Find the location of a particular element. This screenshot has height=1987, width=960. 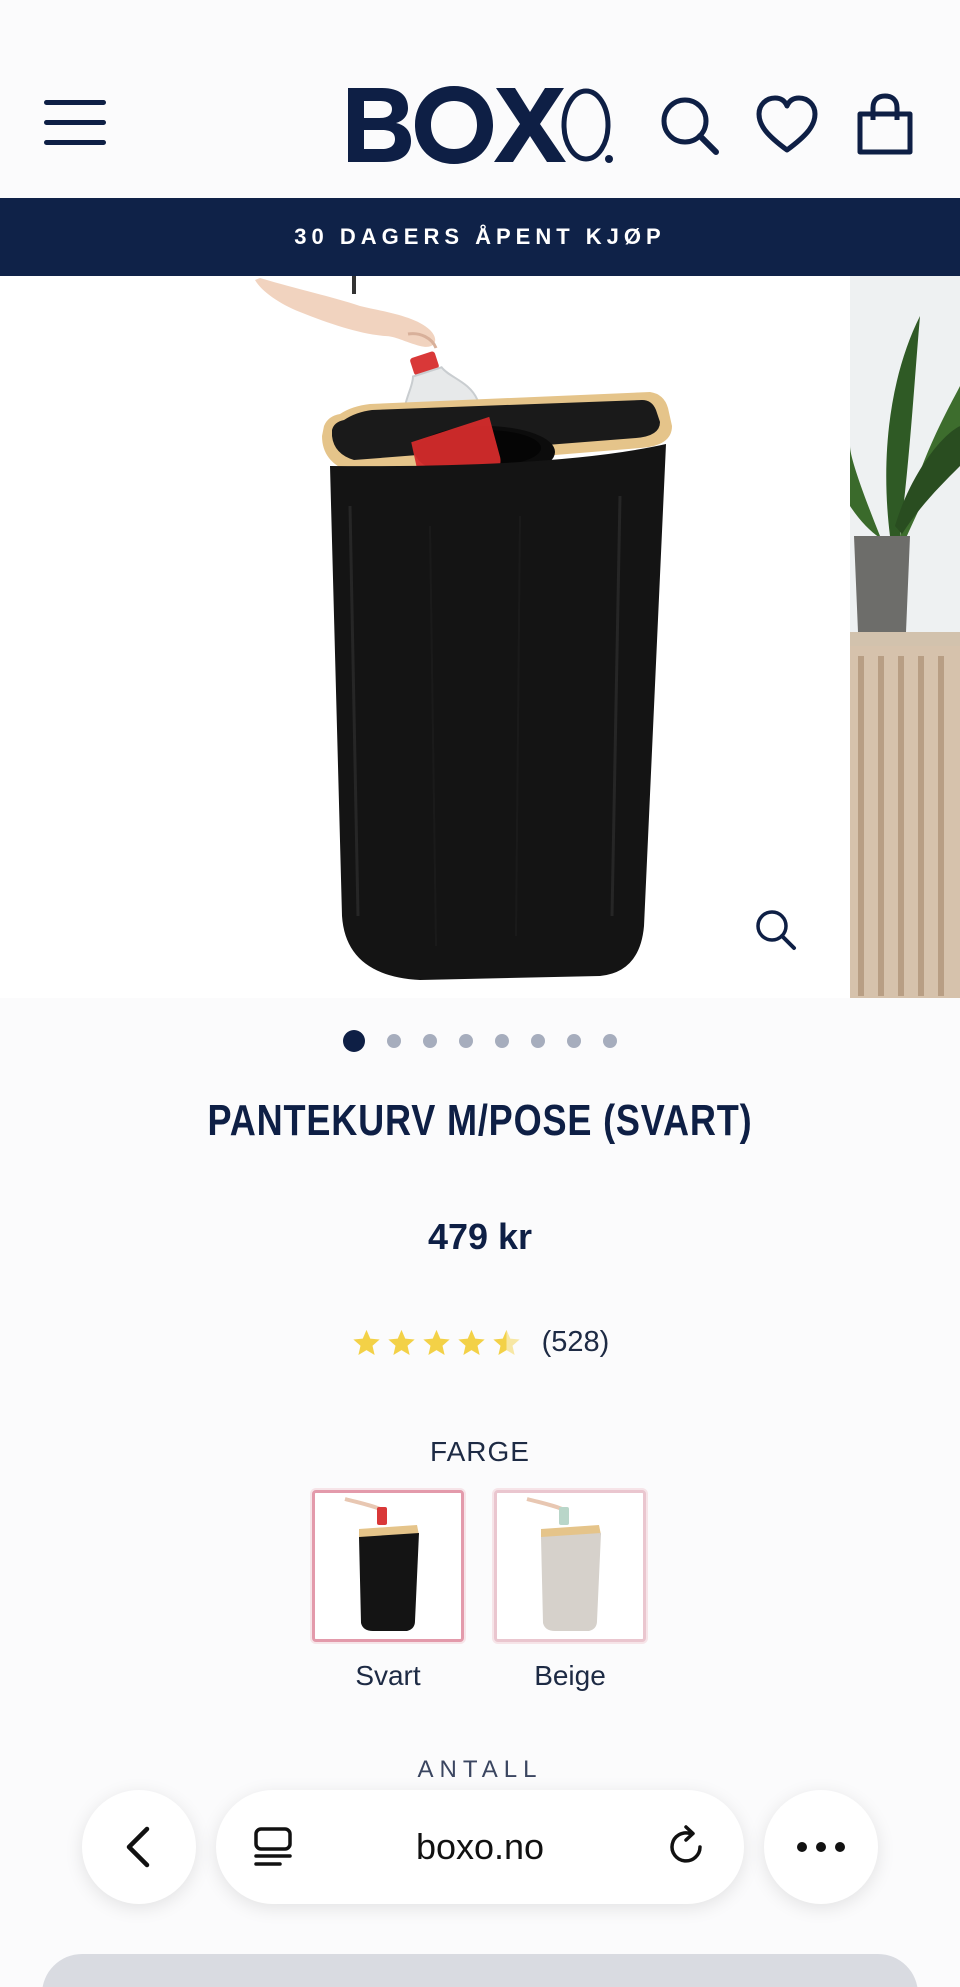

swatch-beige: Beige is located at coordinates (570, 1591).